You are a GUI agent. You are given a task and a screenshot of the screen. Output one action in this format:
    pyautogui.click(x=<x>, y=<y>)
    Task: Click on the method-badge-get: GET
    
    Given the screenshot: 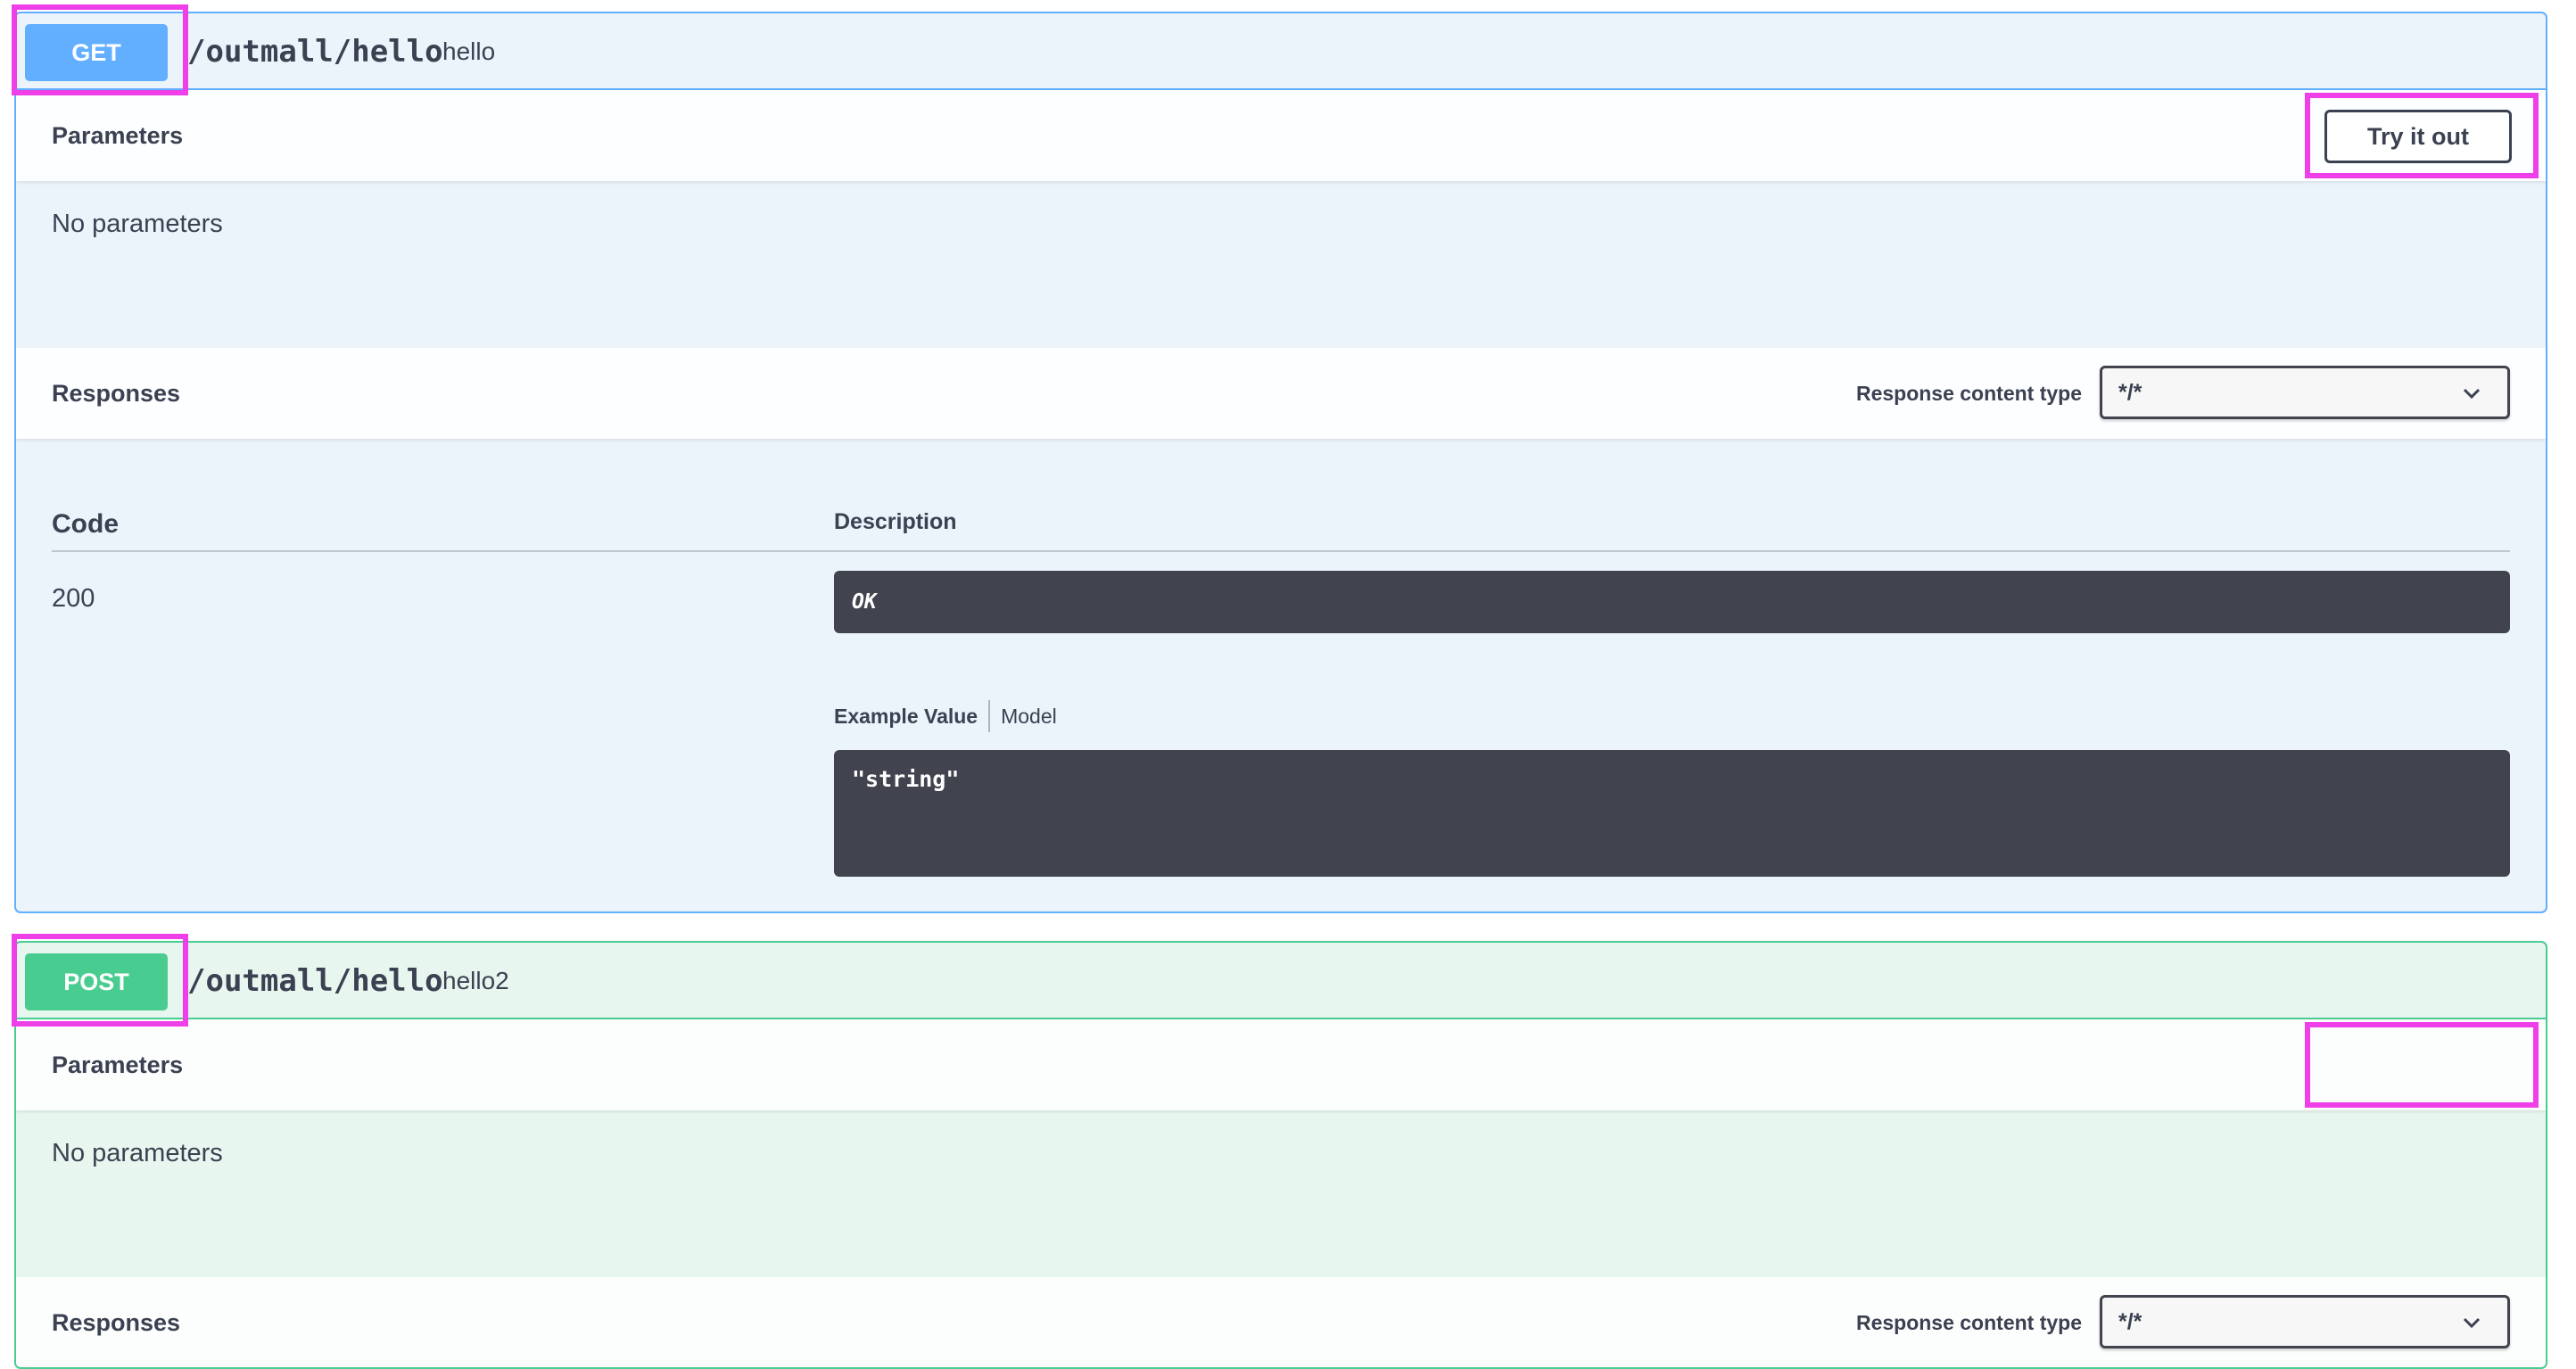 What is the action you would take?
    pyautogui.click(x=97, y=52)
    